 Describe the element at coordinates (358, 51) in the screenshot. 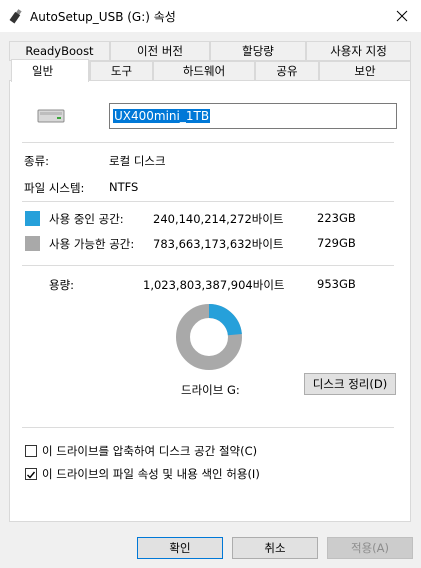

I see `tab-customize: 사용자 지정` at that location.